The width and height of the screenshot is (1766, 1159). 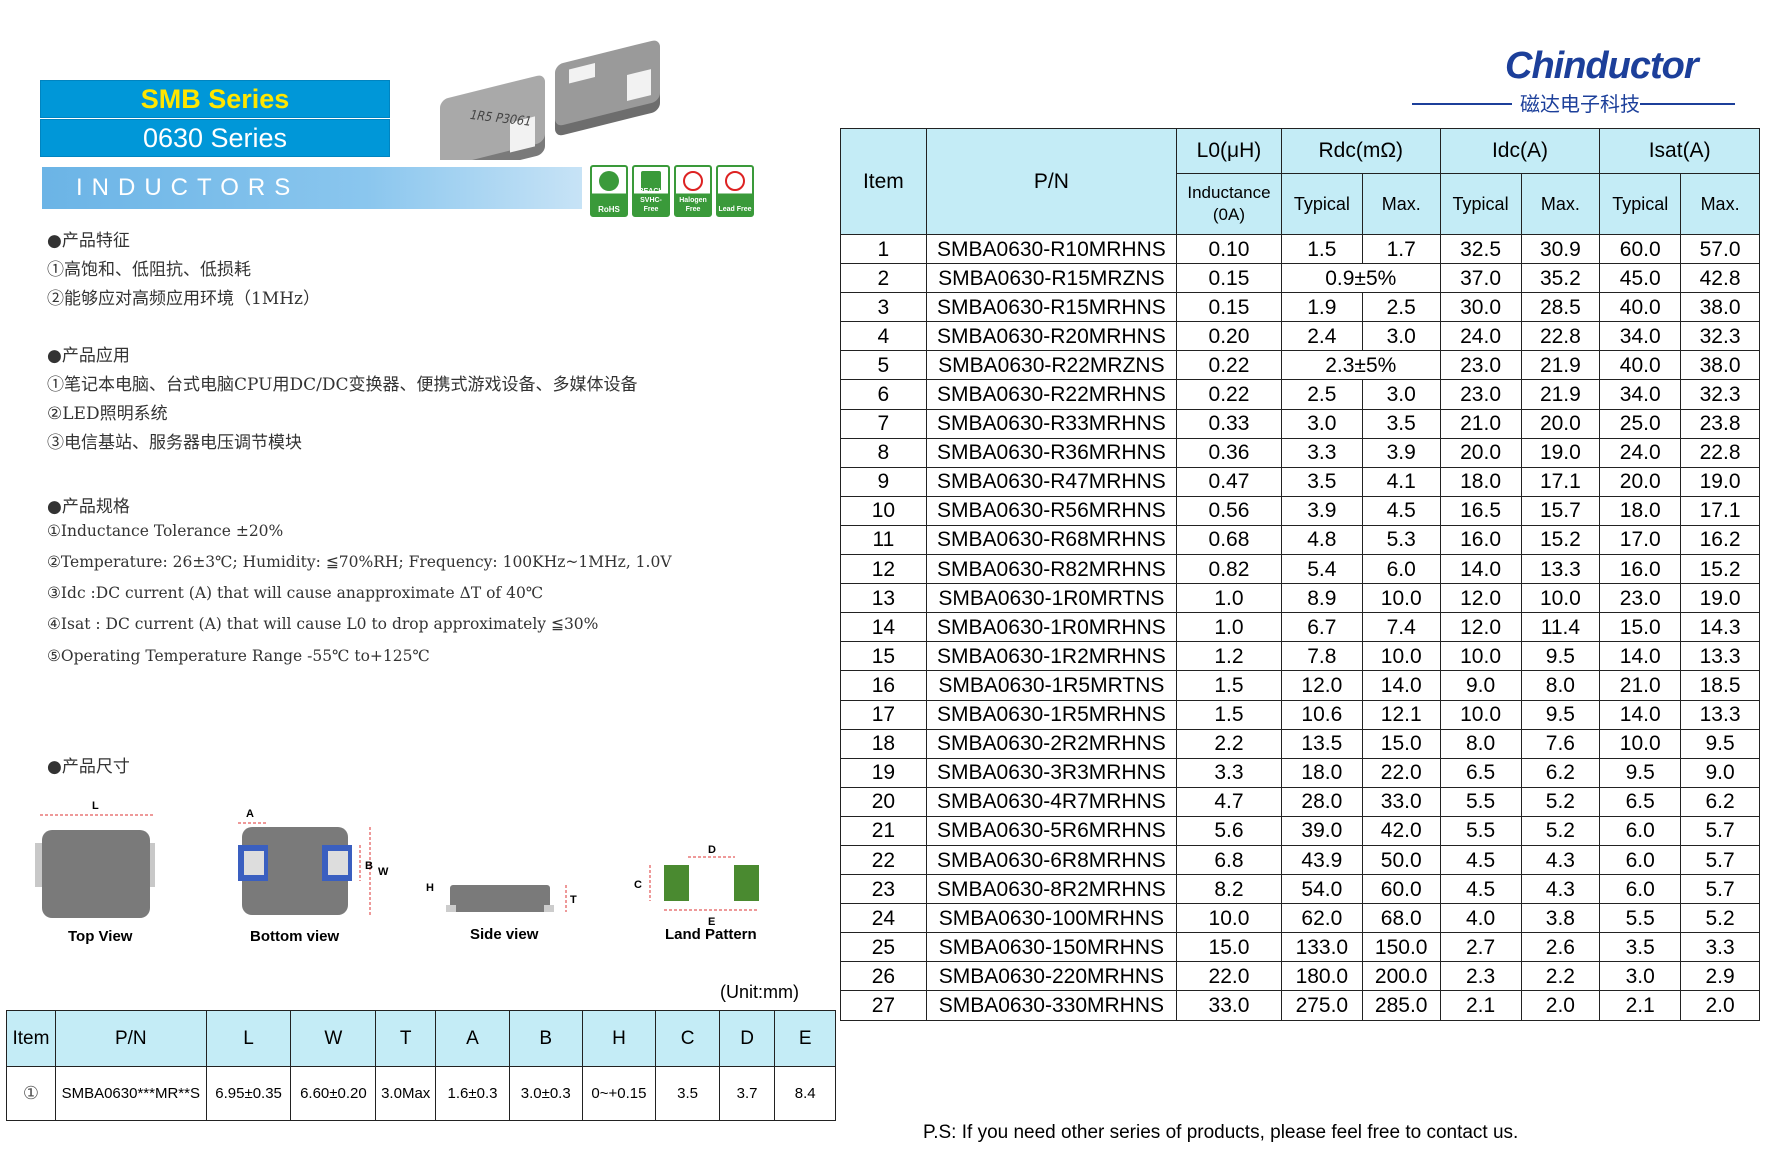 I want to click on table-cell: 45.0, so click(x=1640, y=278).